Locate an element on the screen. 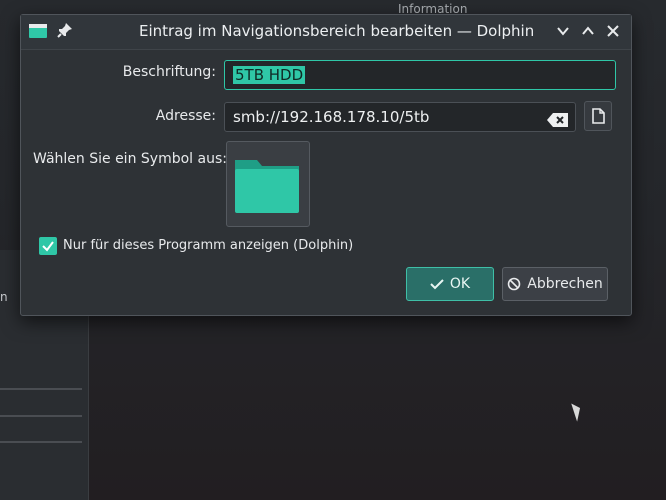 This screenshot has height=500, width=666. caption-input: 5TB HDD is located at coordinates (420, 75).